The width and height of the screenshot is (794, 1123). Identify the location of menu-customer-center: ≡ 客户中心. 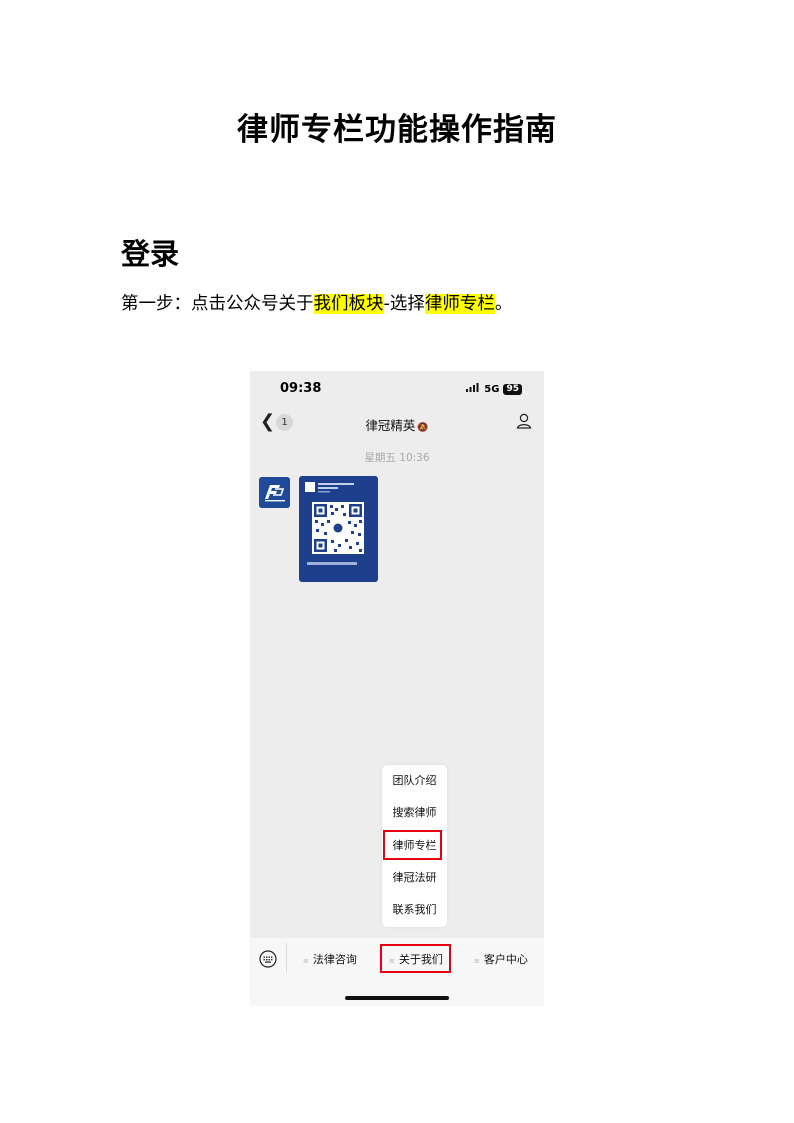
(501, 960).